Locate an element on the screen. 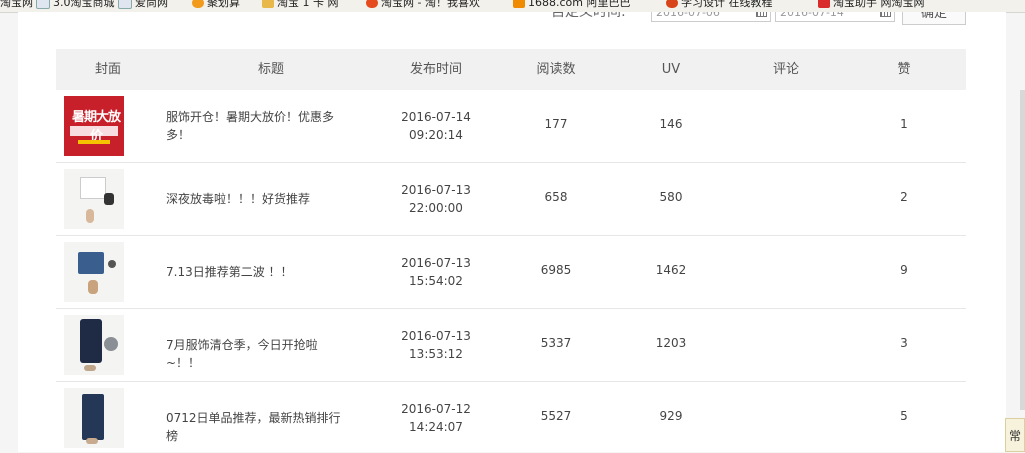  publish-clock: 22:00:00 is located at coordinates (436, 208).